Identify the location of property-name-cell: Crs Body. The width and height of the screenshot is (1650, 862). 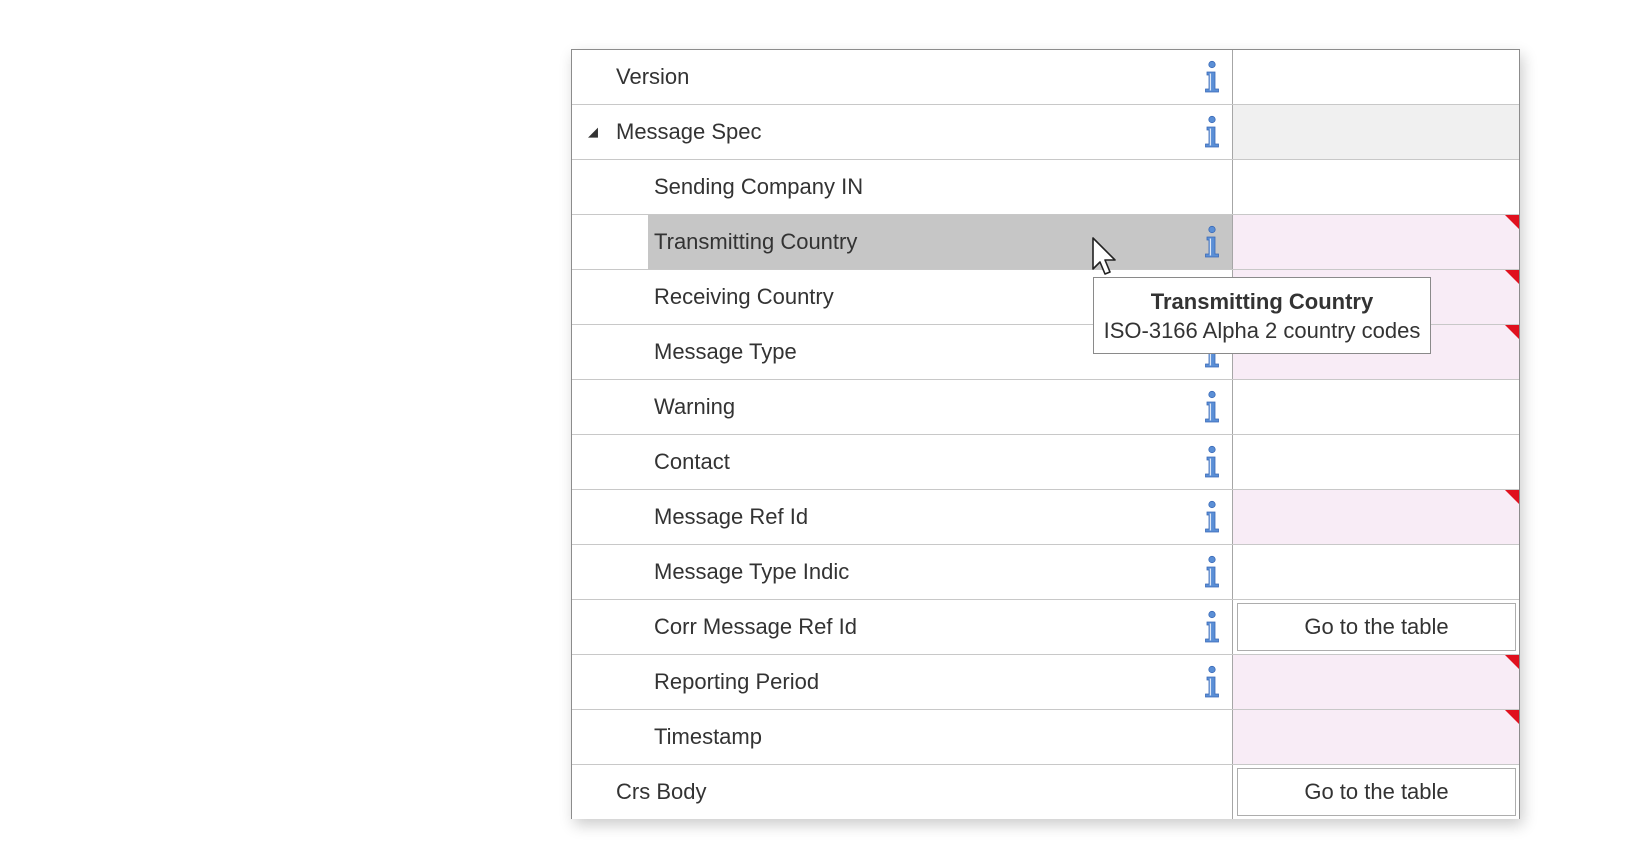
(902, 792).